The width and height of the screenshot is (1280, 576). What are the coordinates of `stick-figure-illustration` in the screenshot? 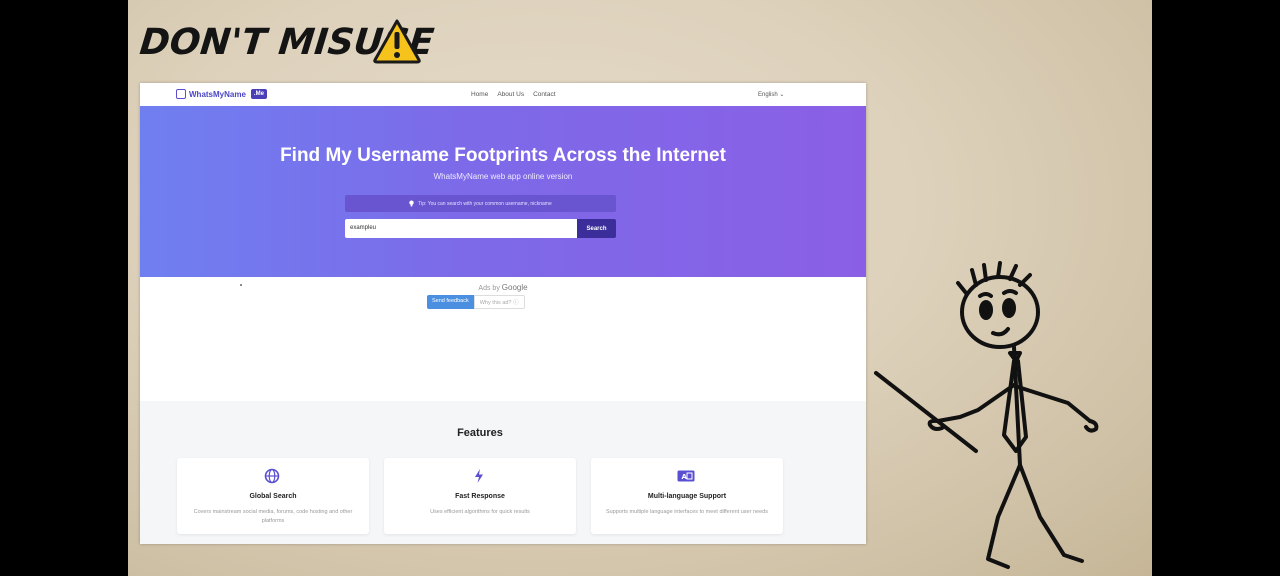 It's located at (986, 415).